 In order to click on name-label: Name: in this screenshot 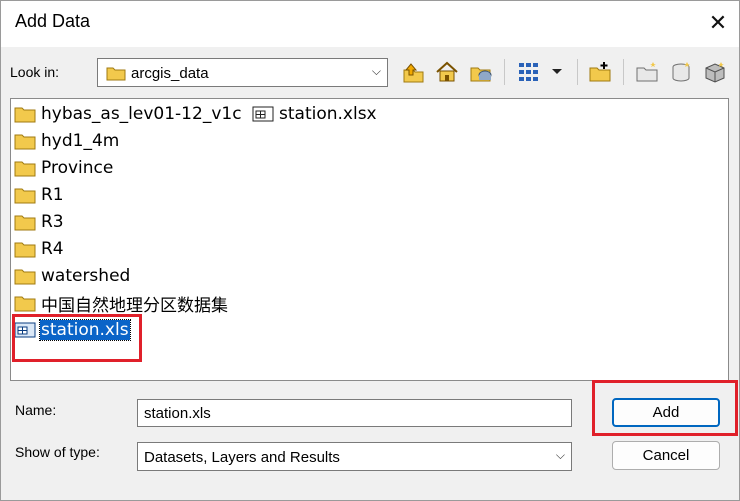, I will do `click(36, 410)`.